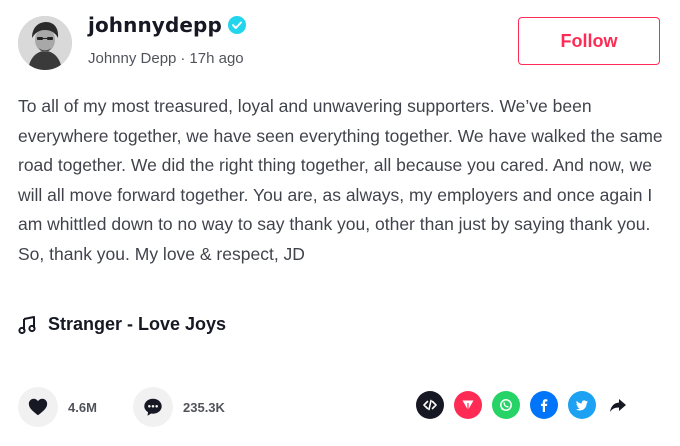 The width and height of the screenshot is (680, 446). I want to click on comment-icon-container, so click(153, 407).